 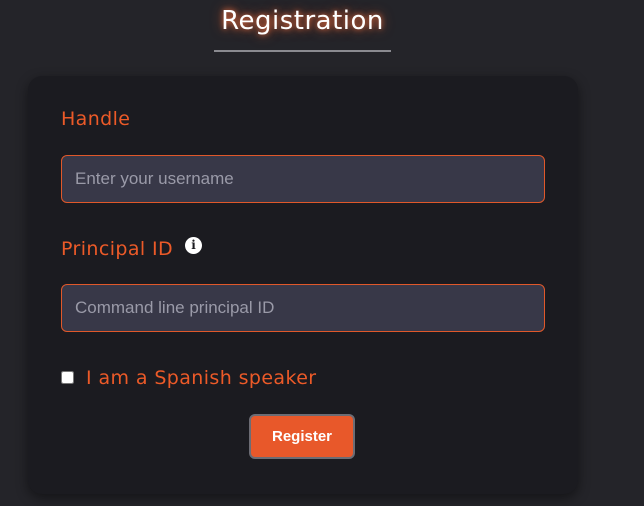 I want to click on register-button: Register, so click(x=302, y=436).